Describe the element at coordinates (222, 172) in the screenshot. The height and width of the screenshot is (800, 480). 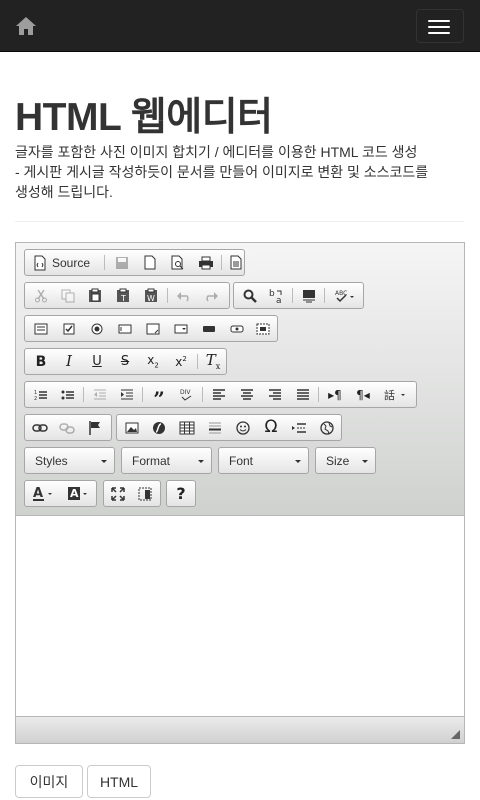
I see `description-line: - 게시판 게시글 작성하듯이 문서를 만들어 이미지로 변환 및 소스코드를` at that location.